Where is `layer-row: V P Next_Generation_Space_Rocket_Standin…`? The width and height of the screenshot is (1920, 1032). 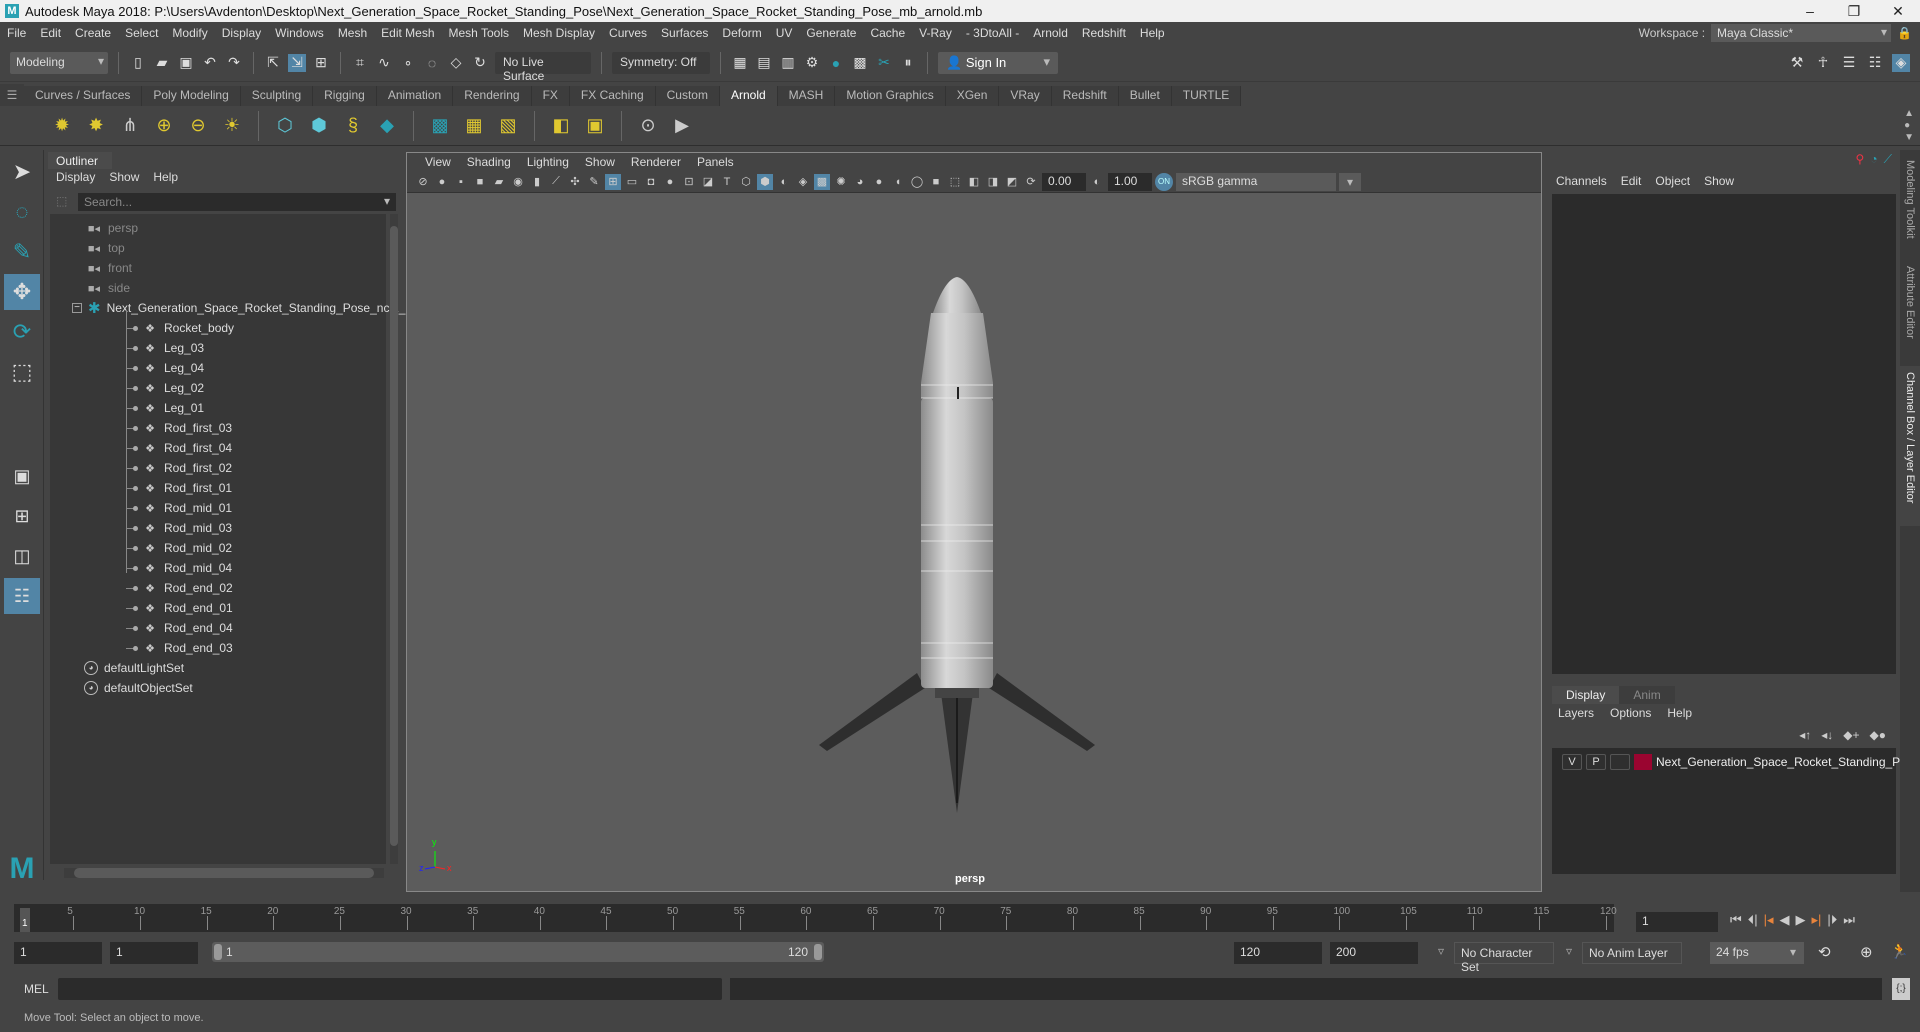
layer-row: V P Next_Generation_Space_Rocket_Standin… is located at coordinates (1741, 762).